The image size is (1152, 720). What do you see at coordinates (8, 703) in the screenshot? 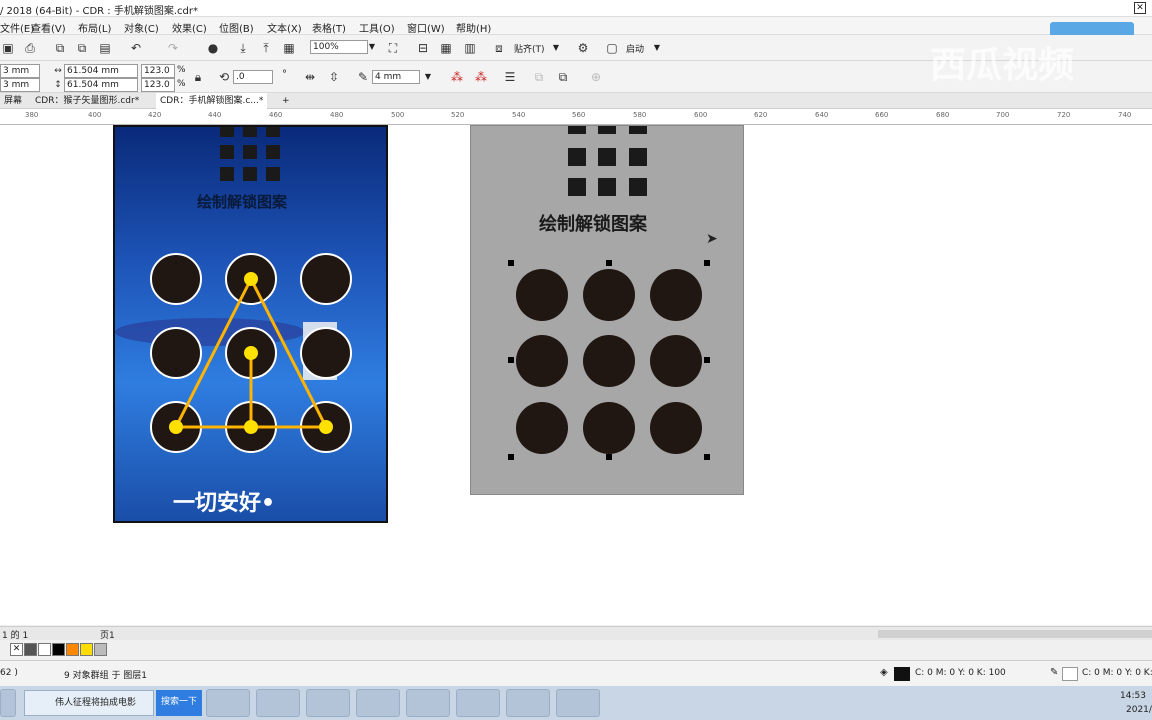
I see `start-button` at bounding box center [8, 703].